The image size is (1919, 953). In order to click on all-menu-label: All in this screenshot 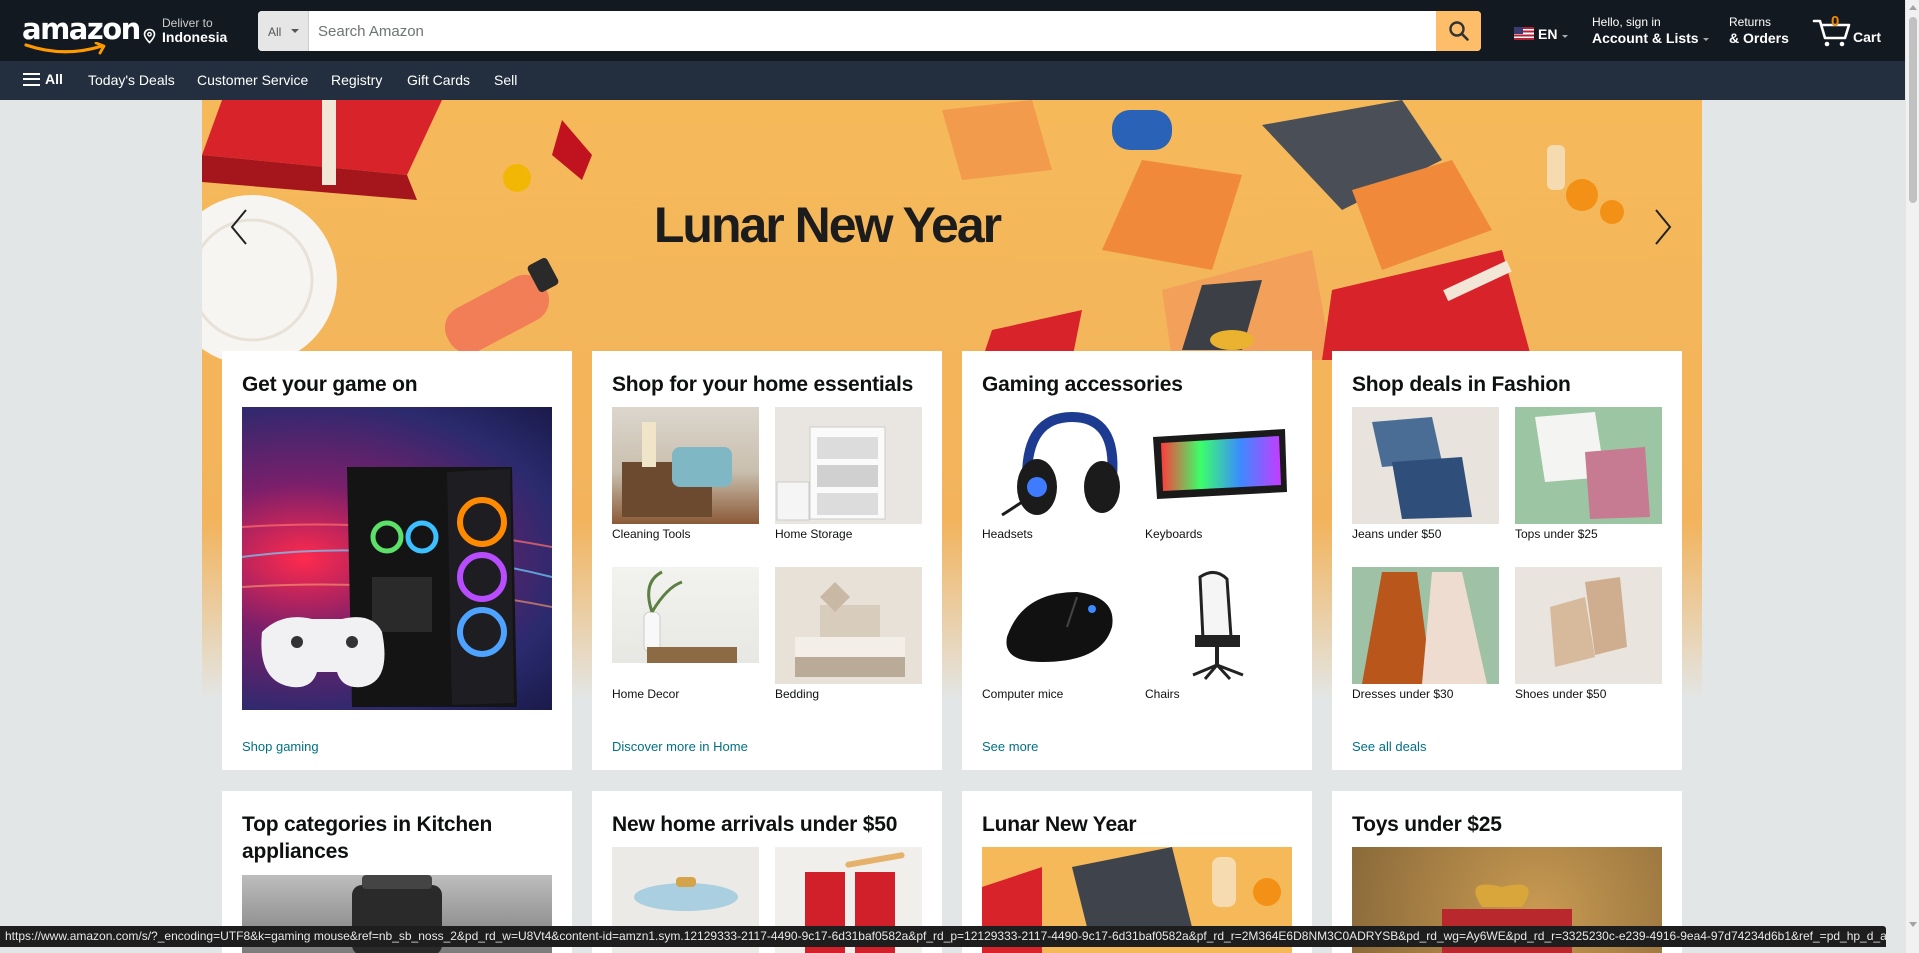, I will do `click(54, 79)`.